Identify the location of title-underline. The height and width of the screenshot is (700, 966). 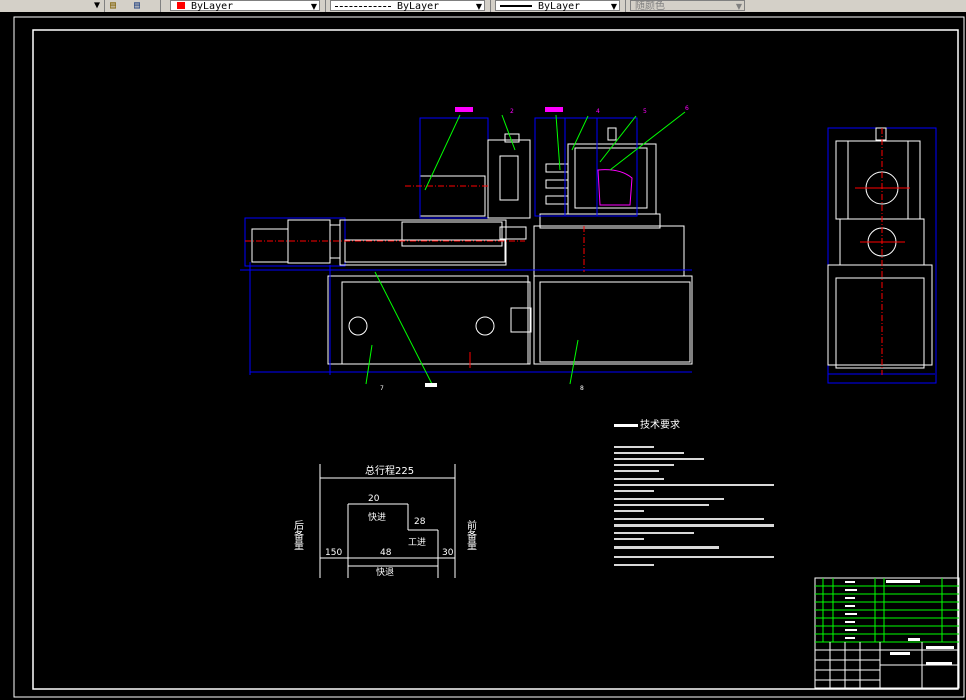
(626, 425).